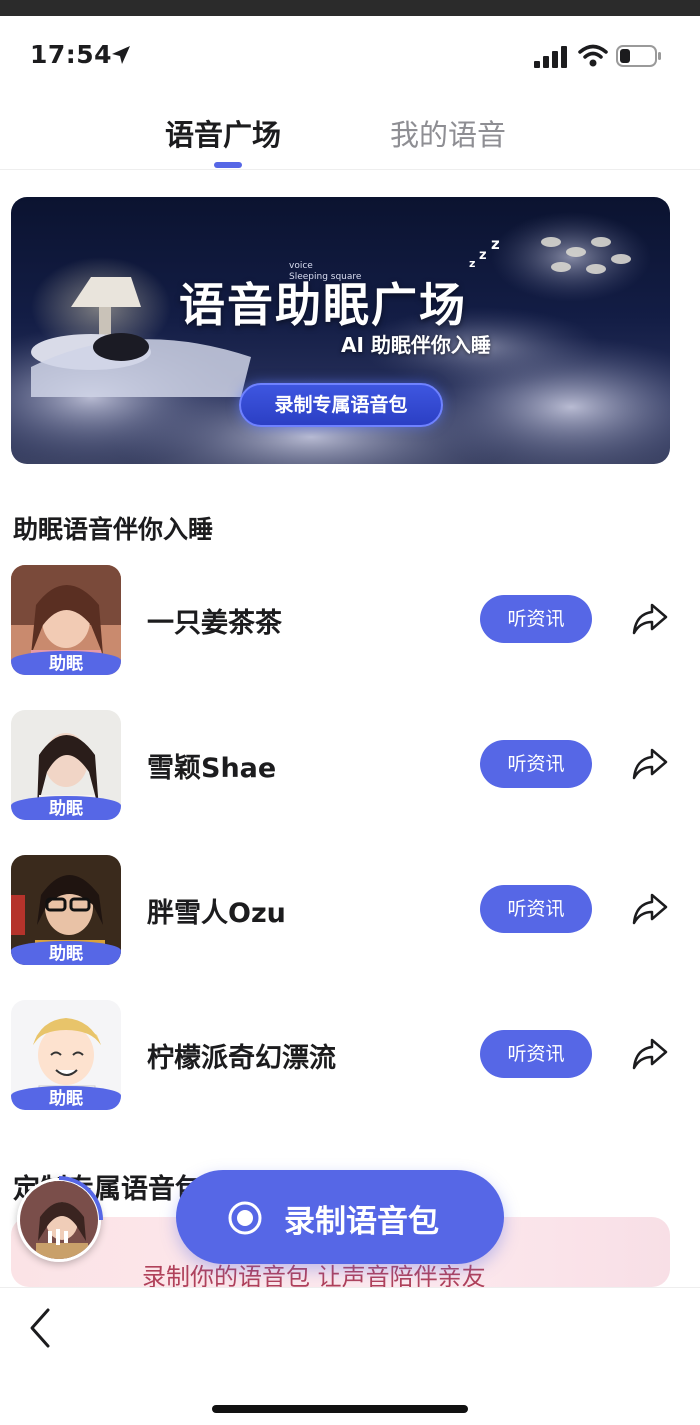 The width and height of the screenshot is (700, 1425). Describe the element at coordinates (241, 1058) in the screenshot. I see `voice-name: 柠檬派奇幻漂流` at that location.